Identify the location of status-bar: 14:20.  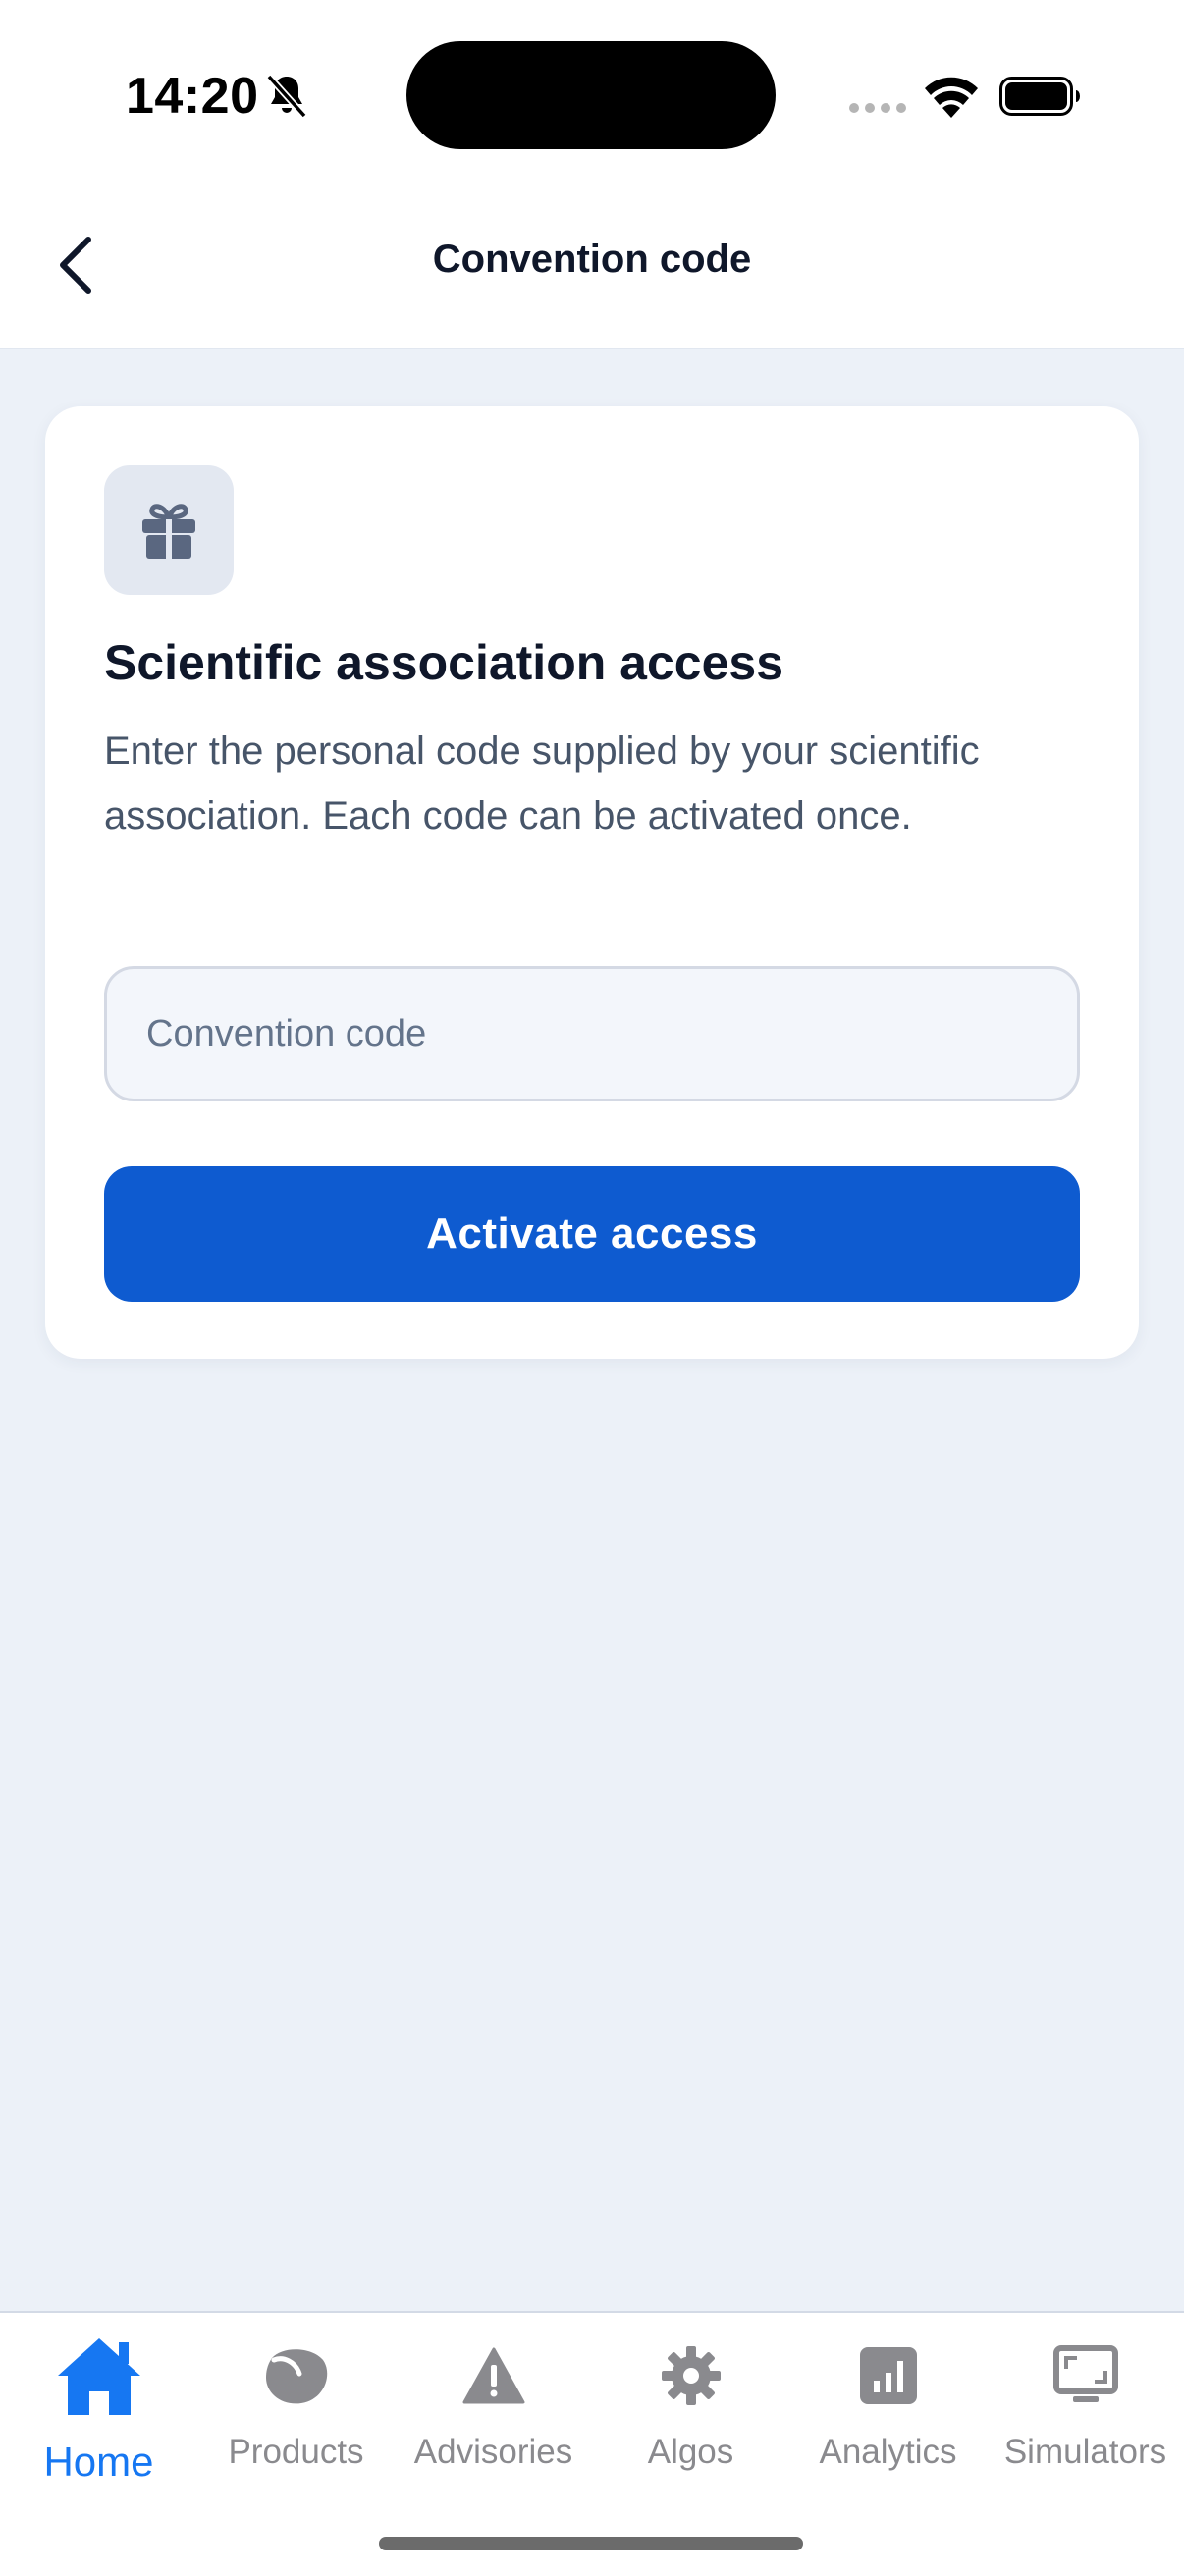
(592, 98).